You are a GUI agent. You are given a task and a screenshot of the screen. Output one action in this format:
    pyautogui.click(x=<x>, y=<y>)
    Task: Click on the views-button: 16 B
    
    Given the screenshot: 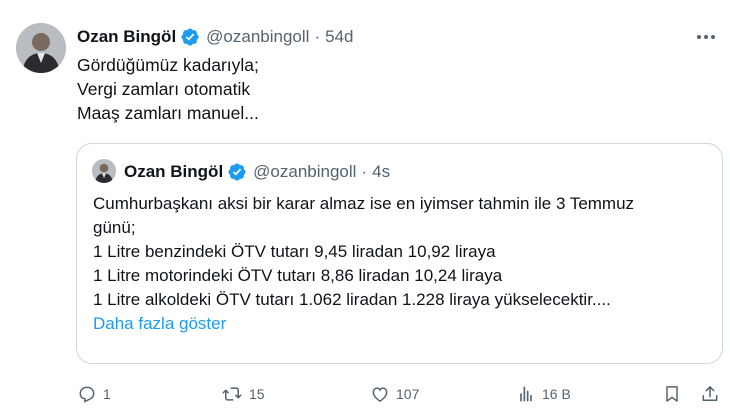 What is the action you would take?
    pyautogui.click(x=543, y=394)
    